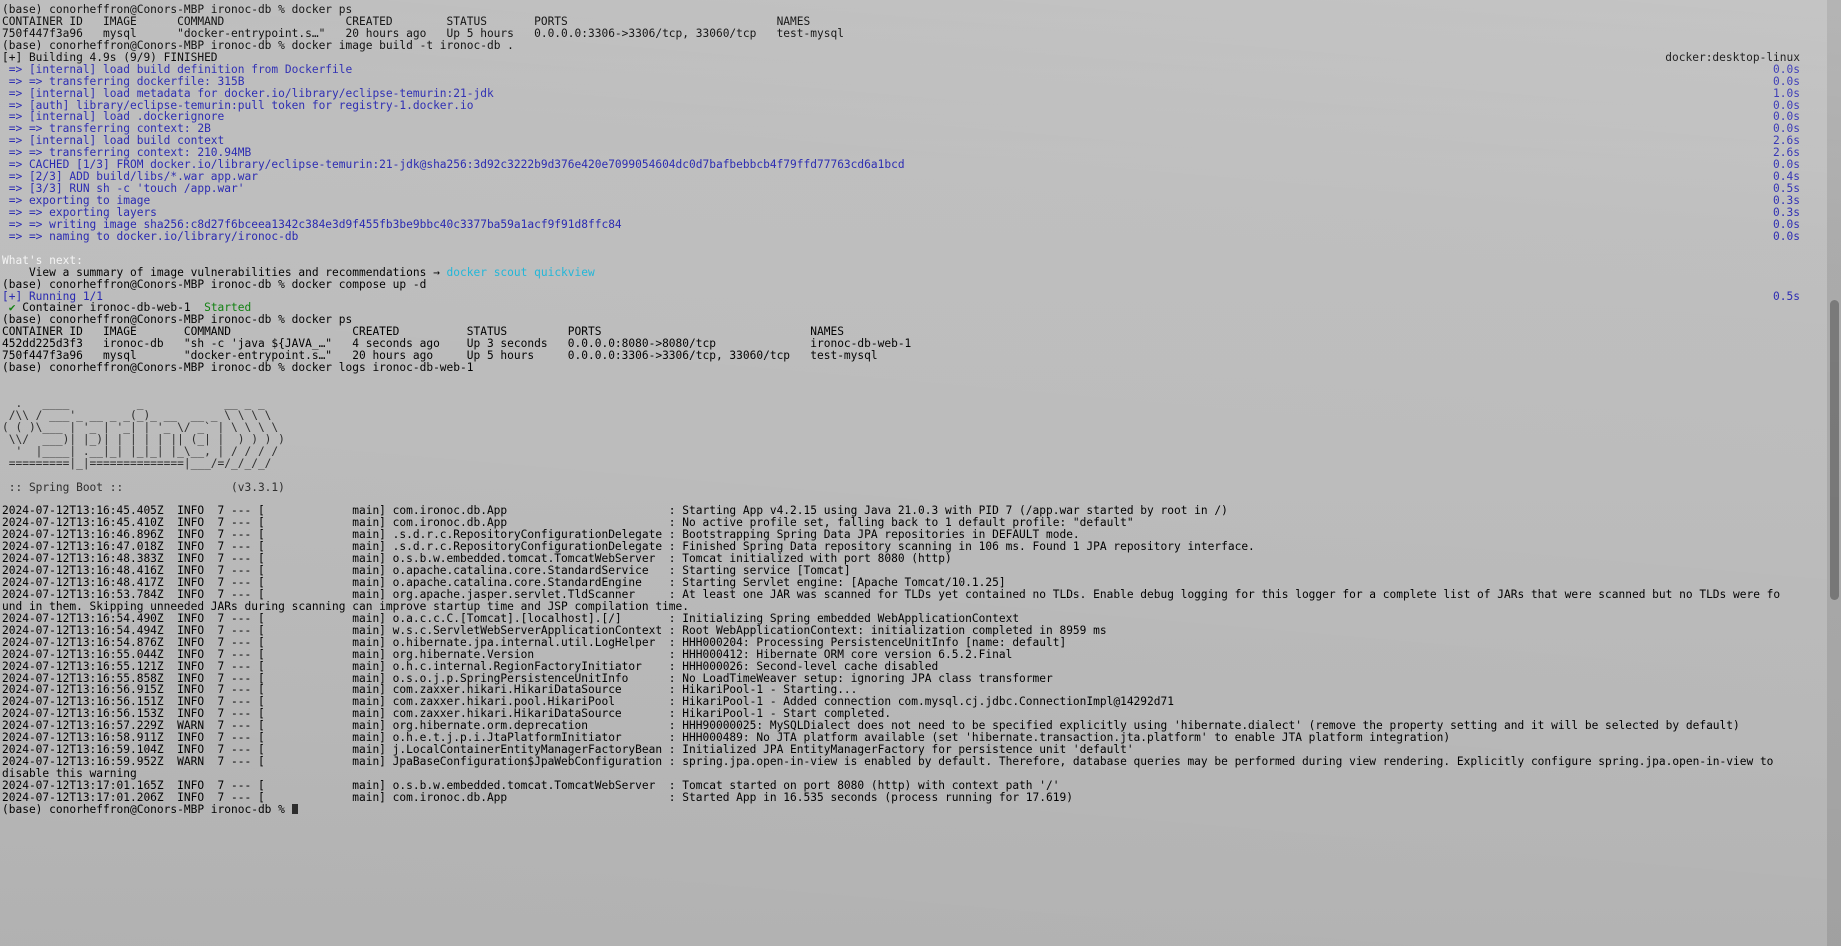 Image resolution: width=1841 pixels, height=946 pixels. Describe the element at coordinates (921, 487) in the screenshot. I see `spring-boot-banner-line: :: Spring Boot :: (v3.3.1)` at that location.